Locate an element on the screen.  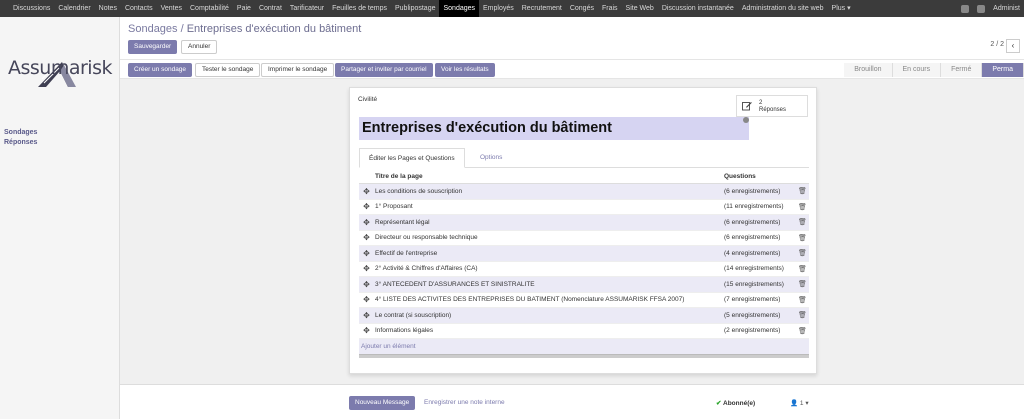
row-questions: (4 enregistrements) is located at coordinates (752, 253).